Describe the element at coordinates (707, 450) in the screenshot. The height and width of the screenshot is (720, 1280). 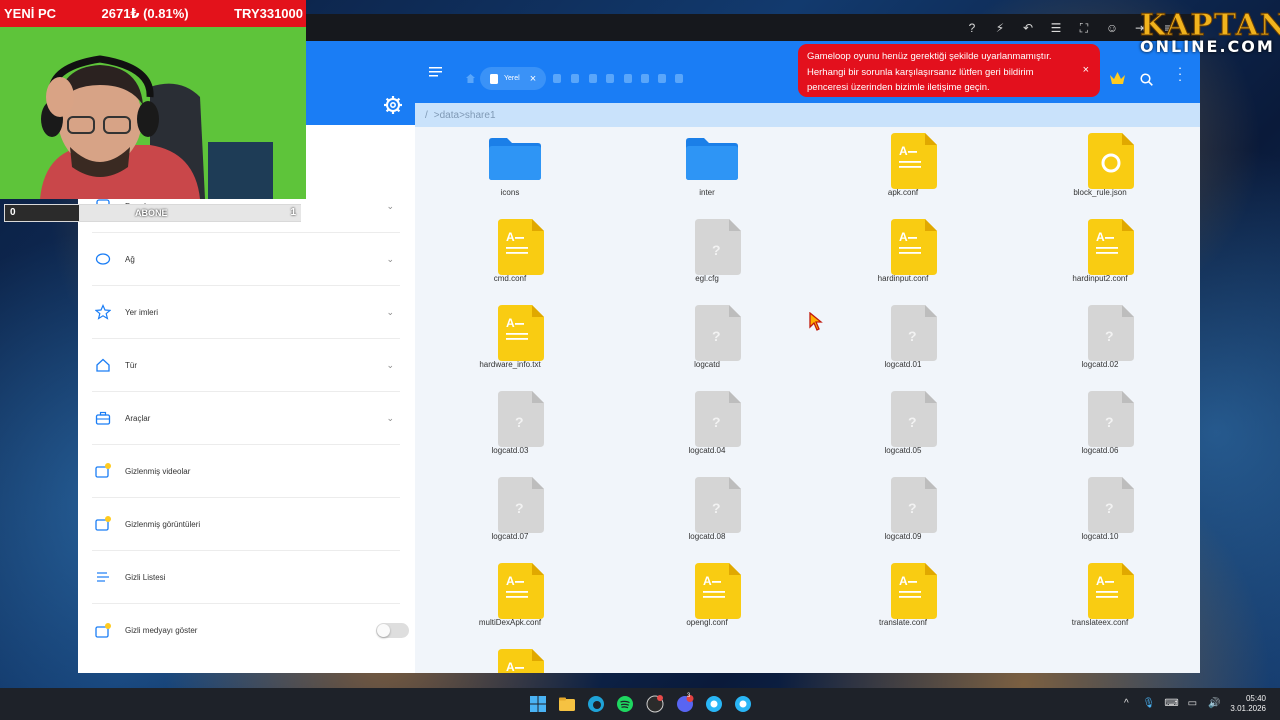
I see `file-name: logcatd.04` at that location.